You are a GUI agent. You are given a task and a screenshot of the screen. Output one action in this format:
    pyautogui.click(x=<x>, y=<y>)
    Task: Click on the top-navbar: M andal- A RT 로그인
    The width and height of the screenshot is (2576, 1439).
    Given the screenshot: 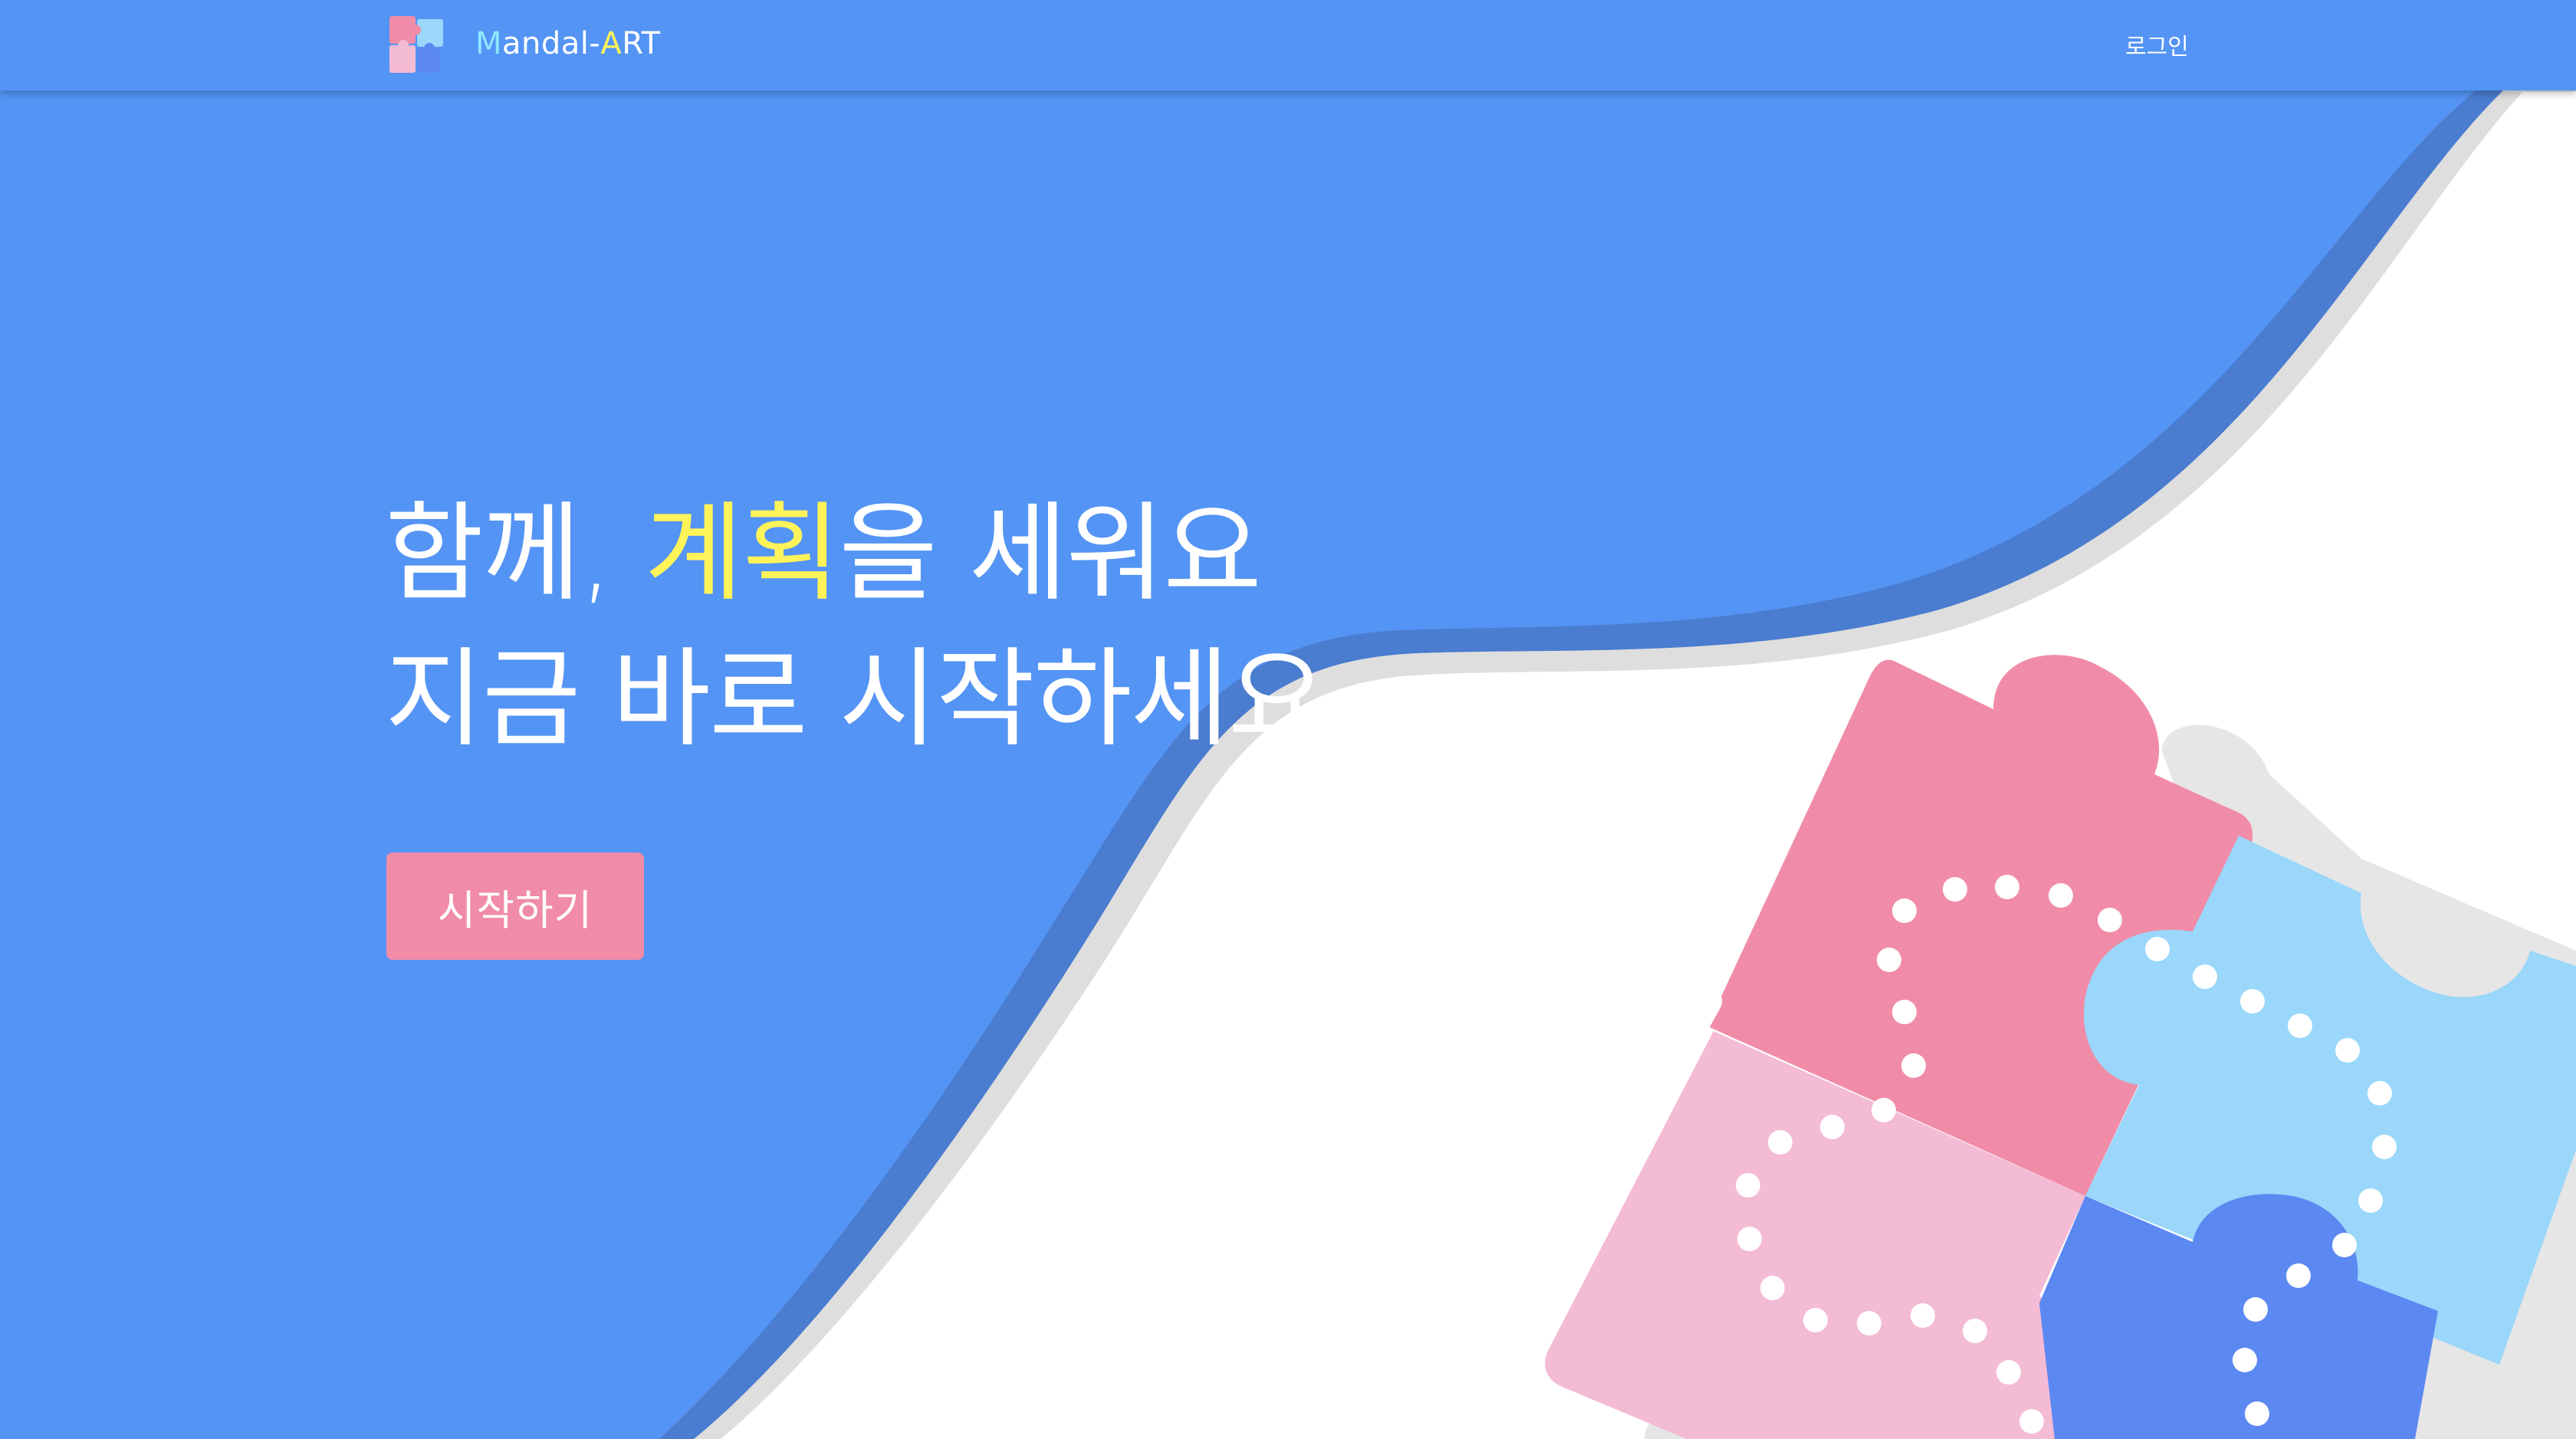 What is the action you would take?
    pyautogui.click(x=1288, y=45)
    